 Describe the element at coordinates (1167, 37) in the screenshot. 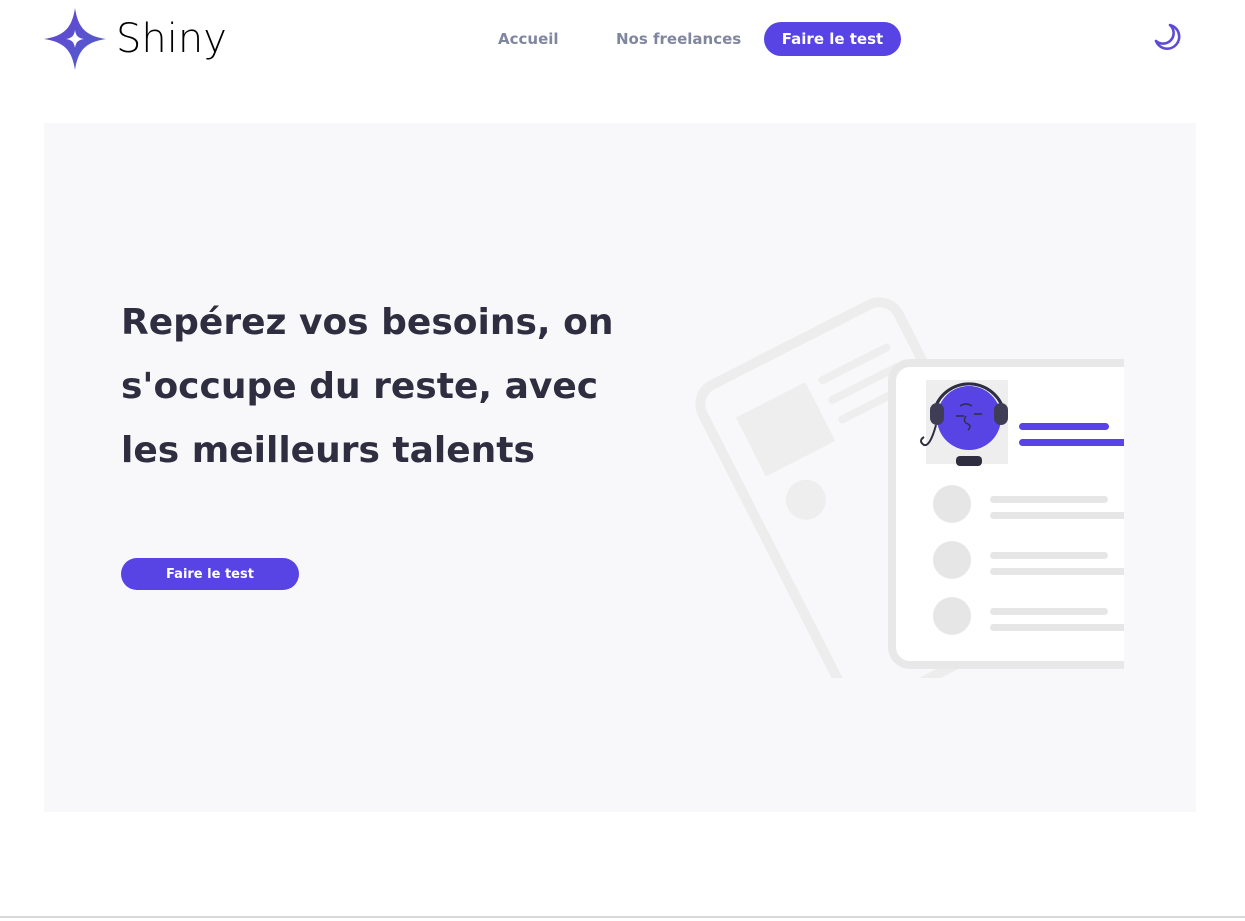

I see `moon-icon` at that location.